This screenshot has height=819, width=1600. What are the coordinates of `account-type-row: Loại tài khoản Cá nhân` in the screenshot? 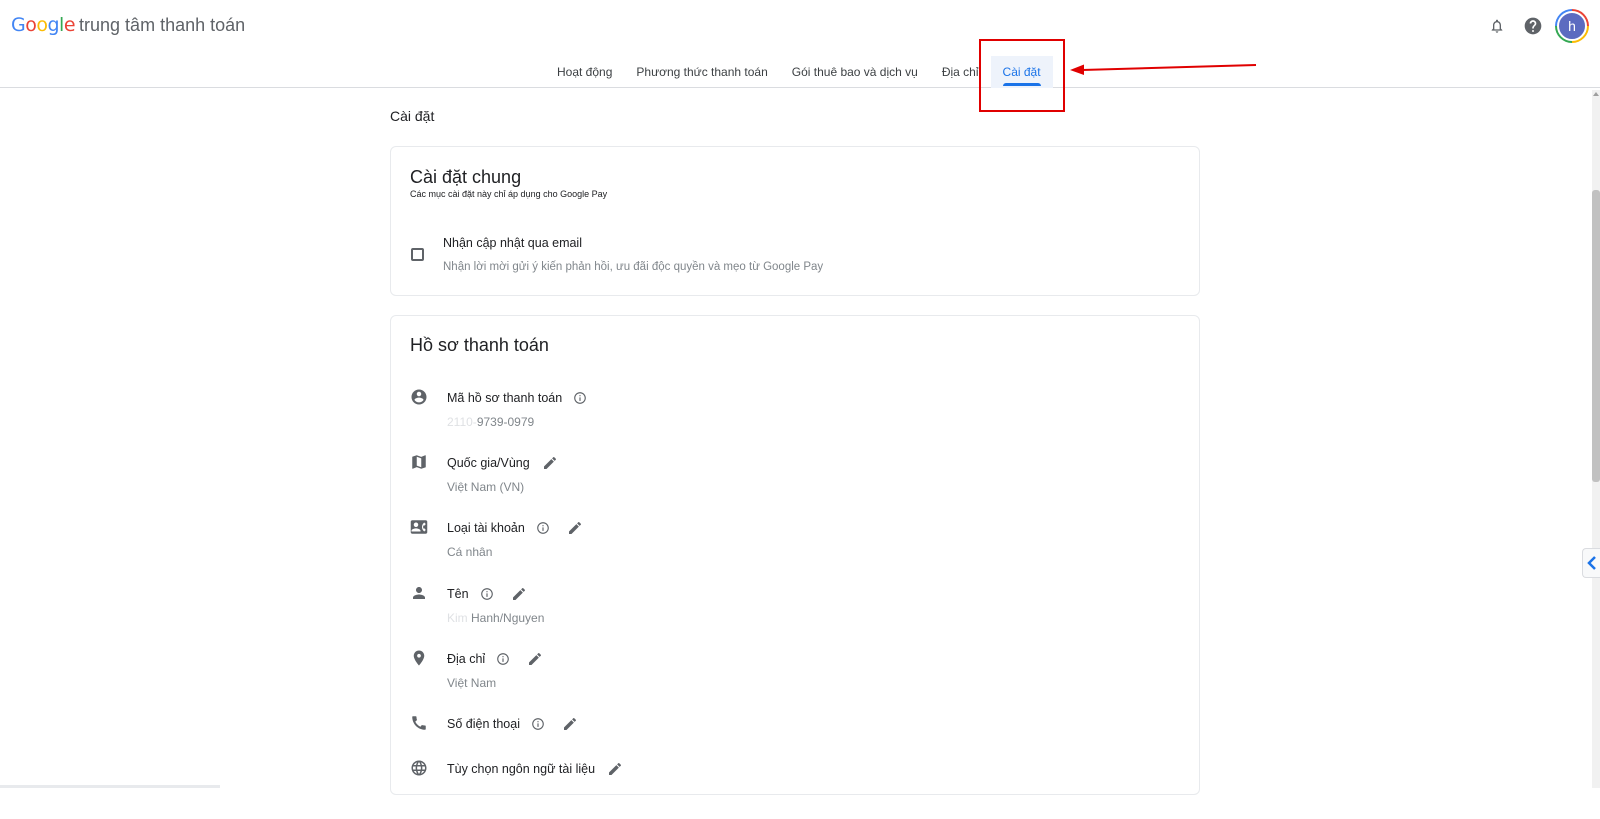 It's located at (760, 548).